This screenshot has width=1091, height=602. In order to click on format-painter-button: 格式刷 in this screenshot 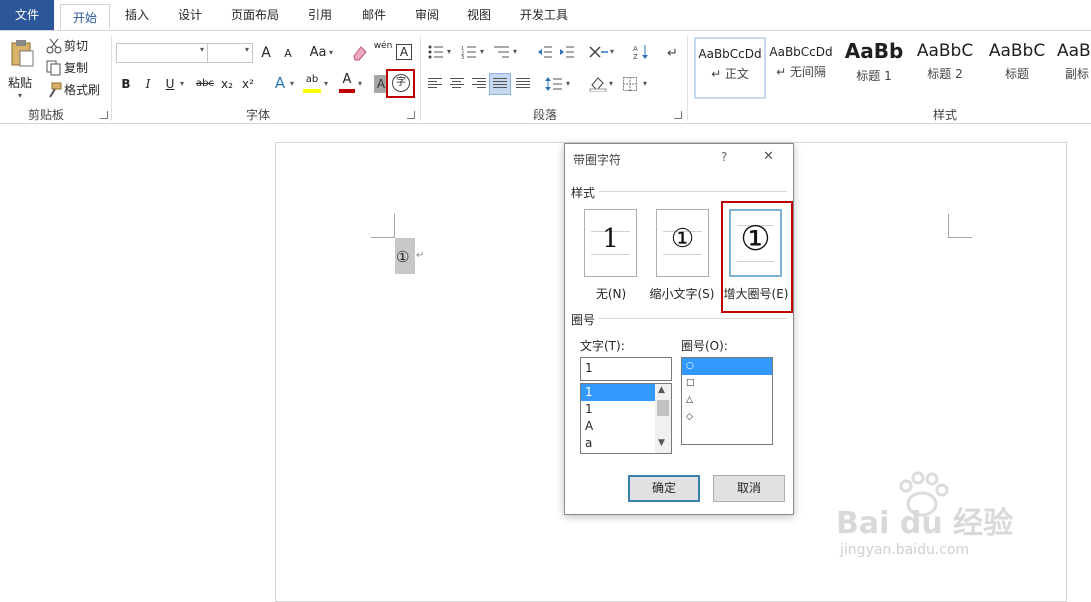, I will do `click(75, 90)`.